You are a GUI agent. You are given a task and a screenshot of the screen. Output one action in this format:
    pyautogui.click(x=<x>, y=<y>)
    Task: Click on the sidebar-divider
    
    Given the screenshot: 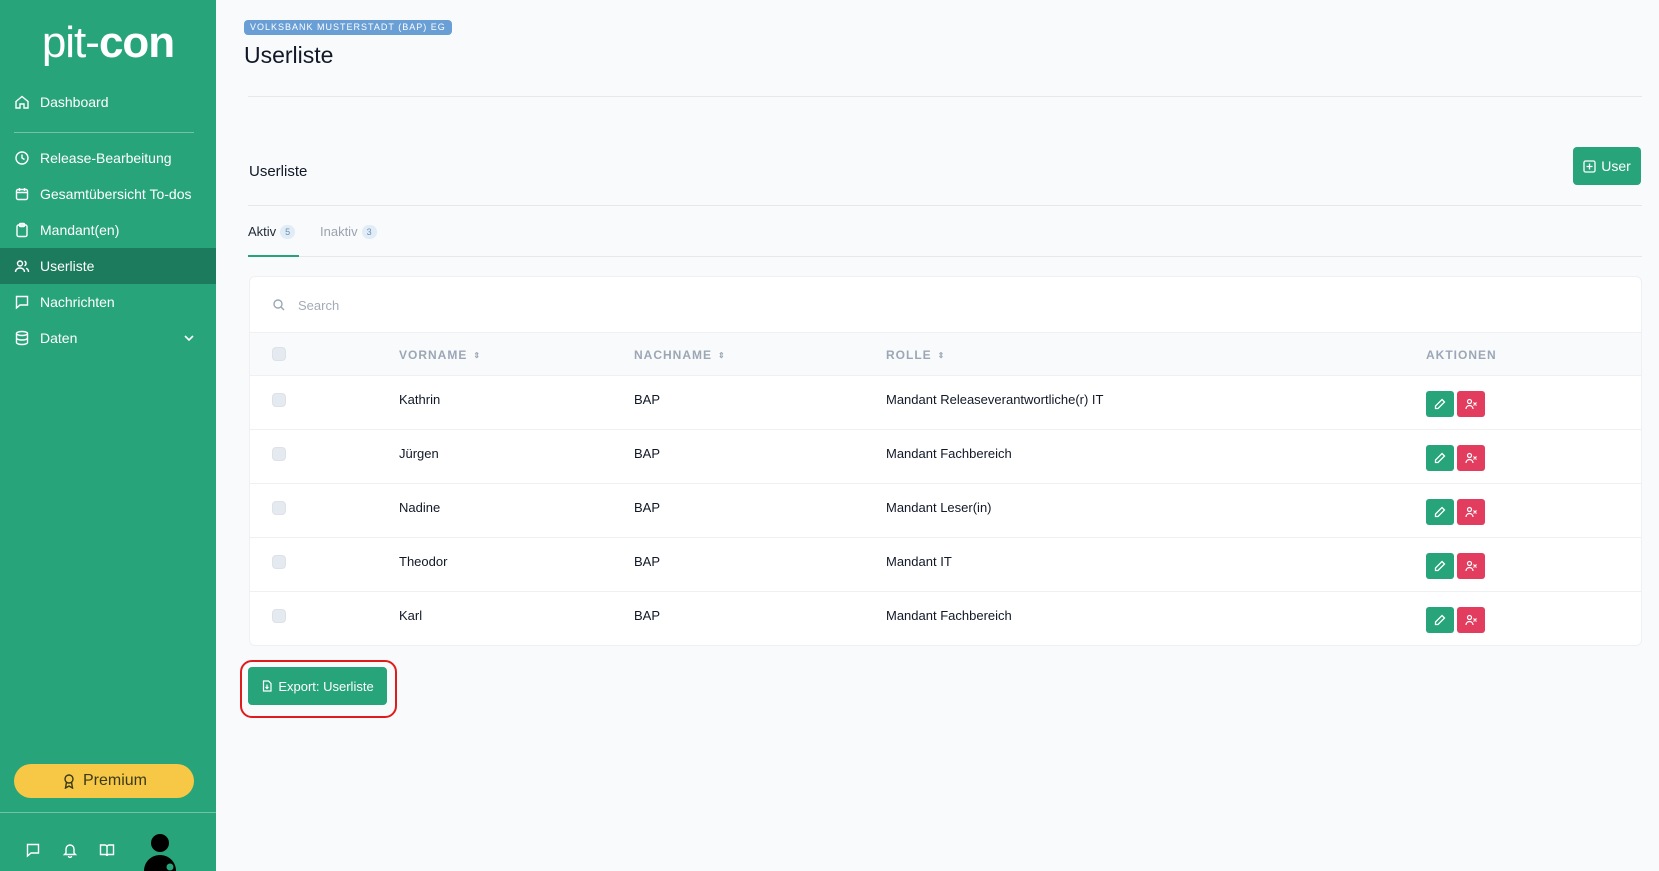 What is the action you would take?
    pyautogui.click(x=104, y=132)
    